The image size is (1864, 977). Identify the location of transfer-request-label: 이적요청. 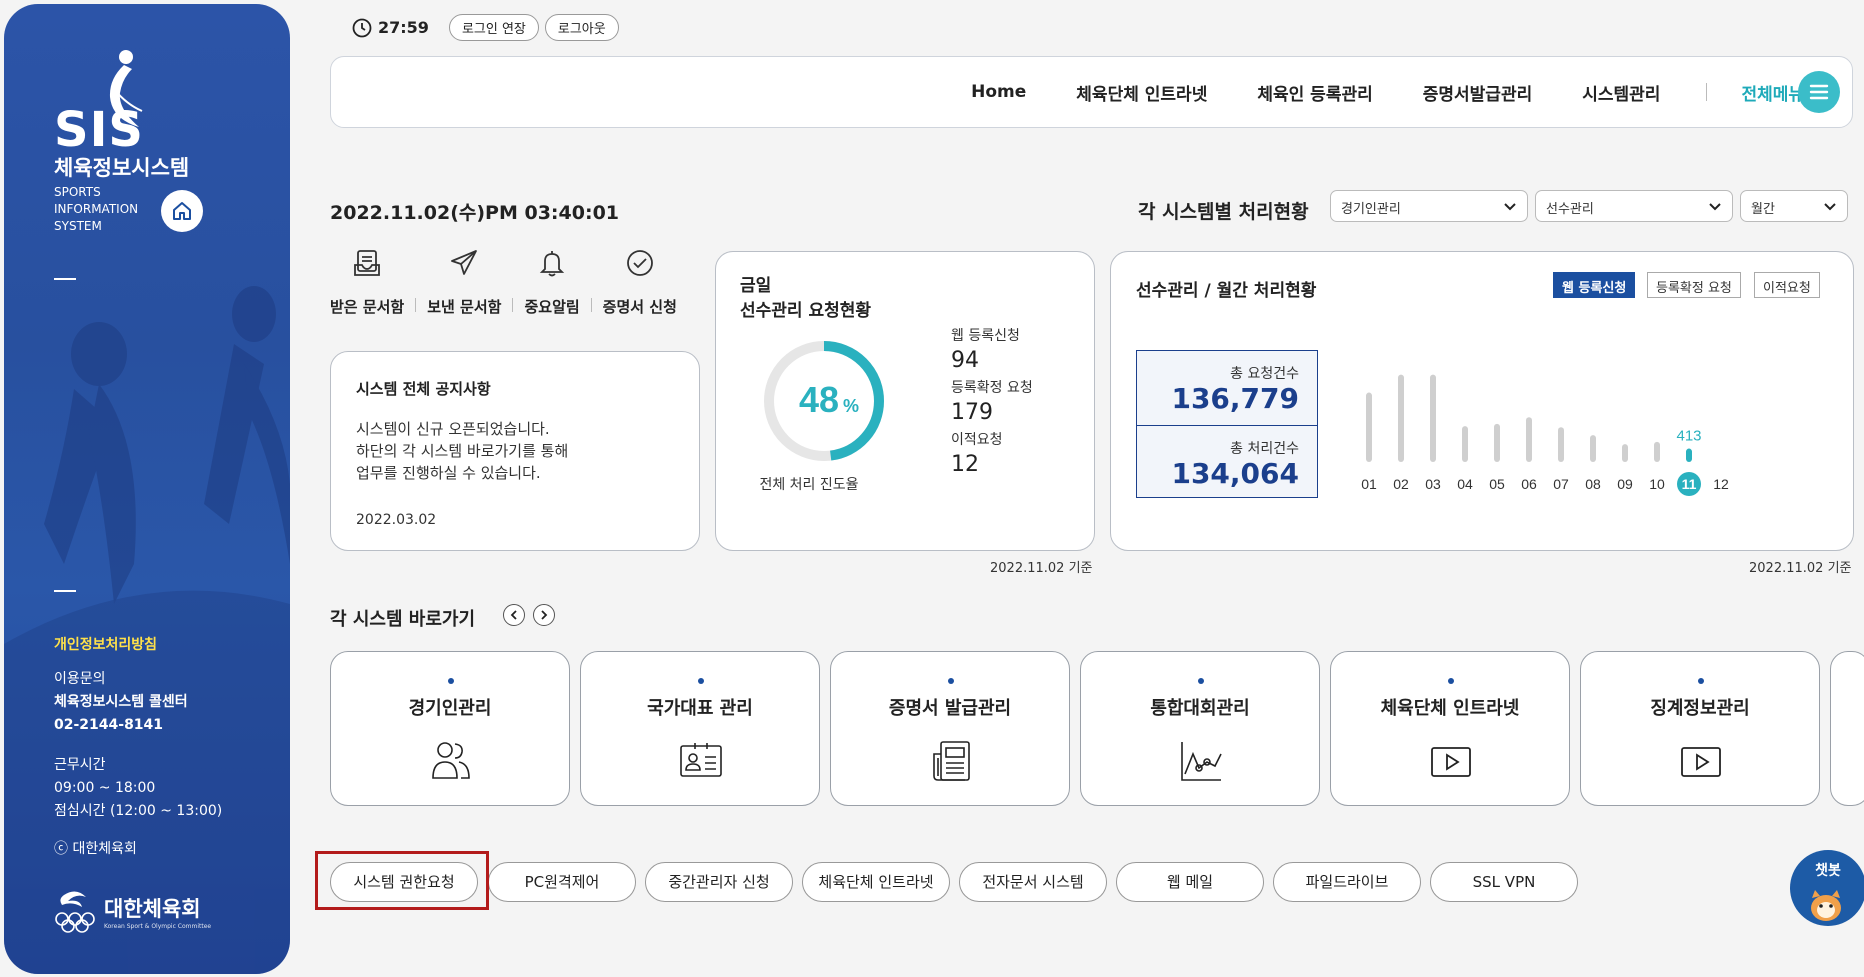
(977, 440).